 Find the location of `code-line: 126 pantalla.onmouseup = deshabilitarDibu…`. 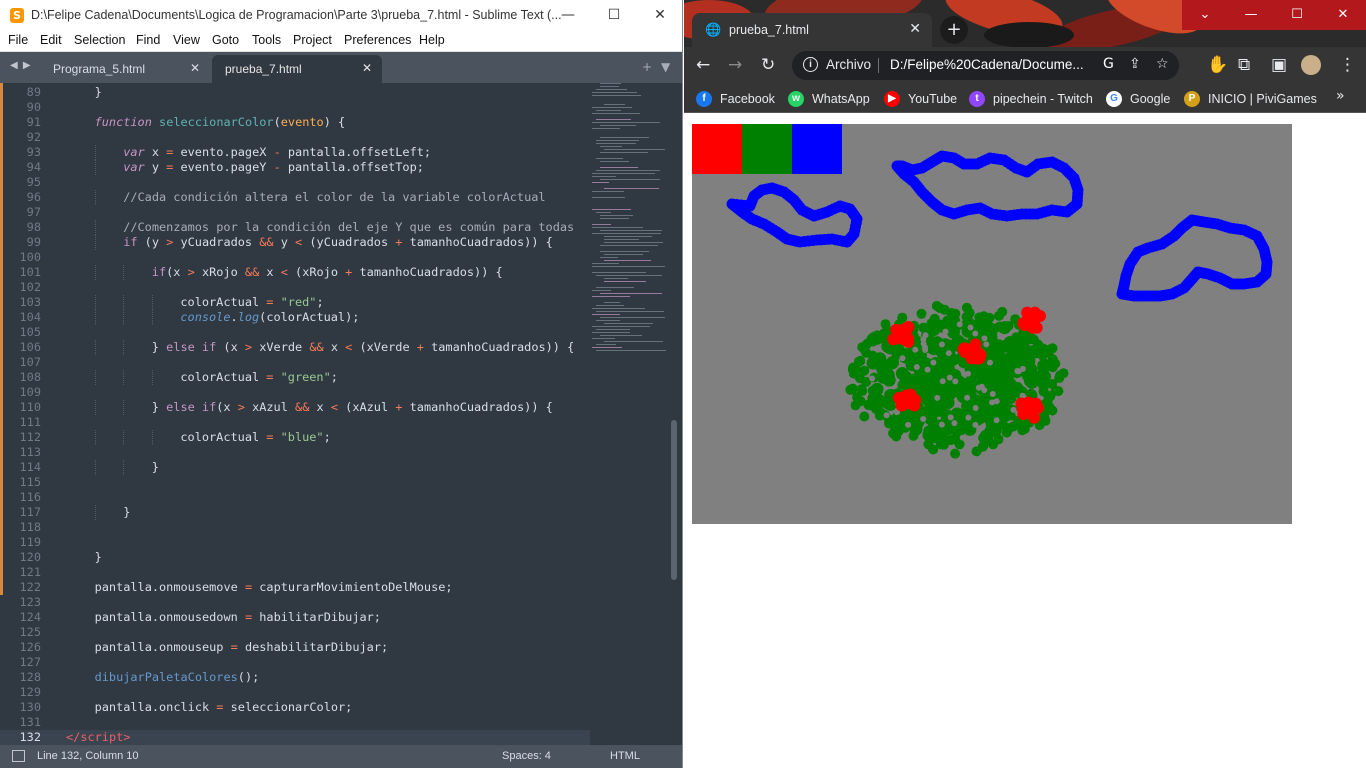

code-line: 126 pantalla.onmouseup = deshabilitarDibu… is located at coordinates (295, 647).